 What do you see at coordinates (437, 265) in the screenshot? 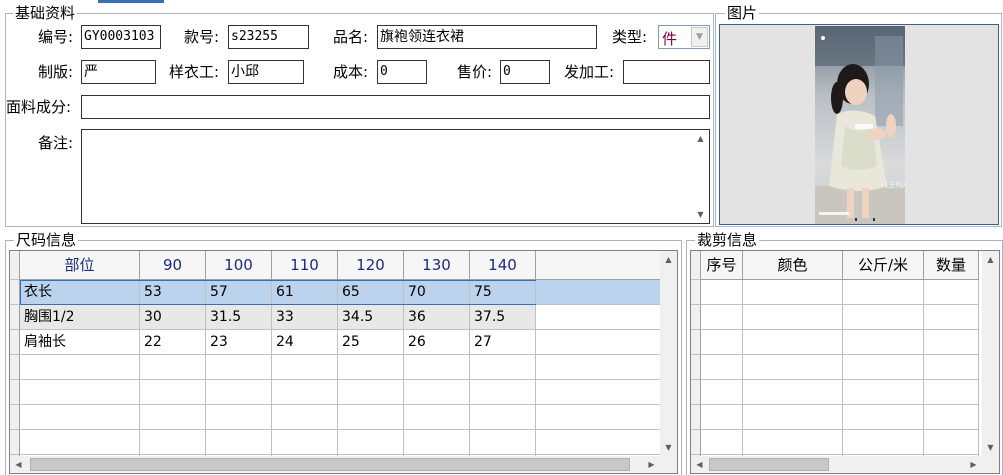
I see `column-header-size: 130` at bounding box center [437, 265].